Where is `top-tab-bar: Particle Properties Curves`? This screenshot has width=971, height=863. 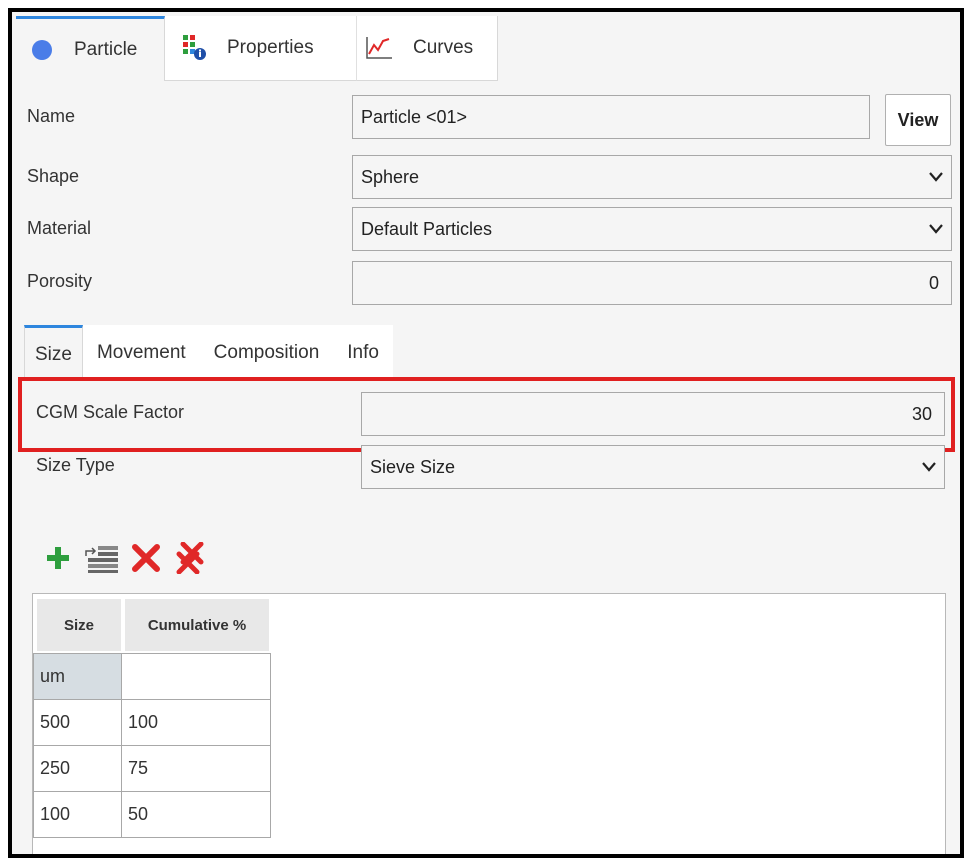
top-tab-bar: Particle Properties Curves is located at coordinates (257, 48).